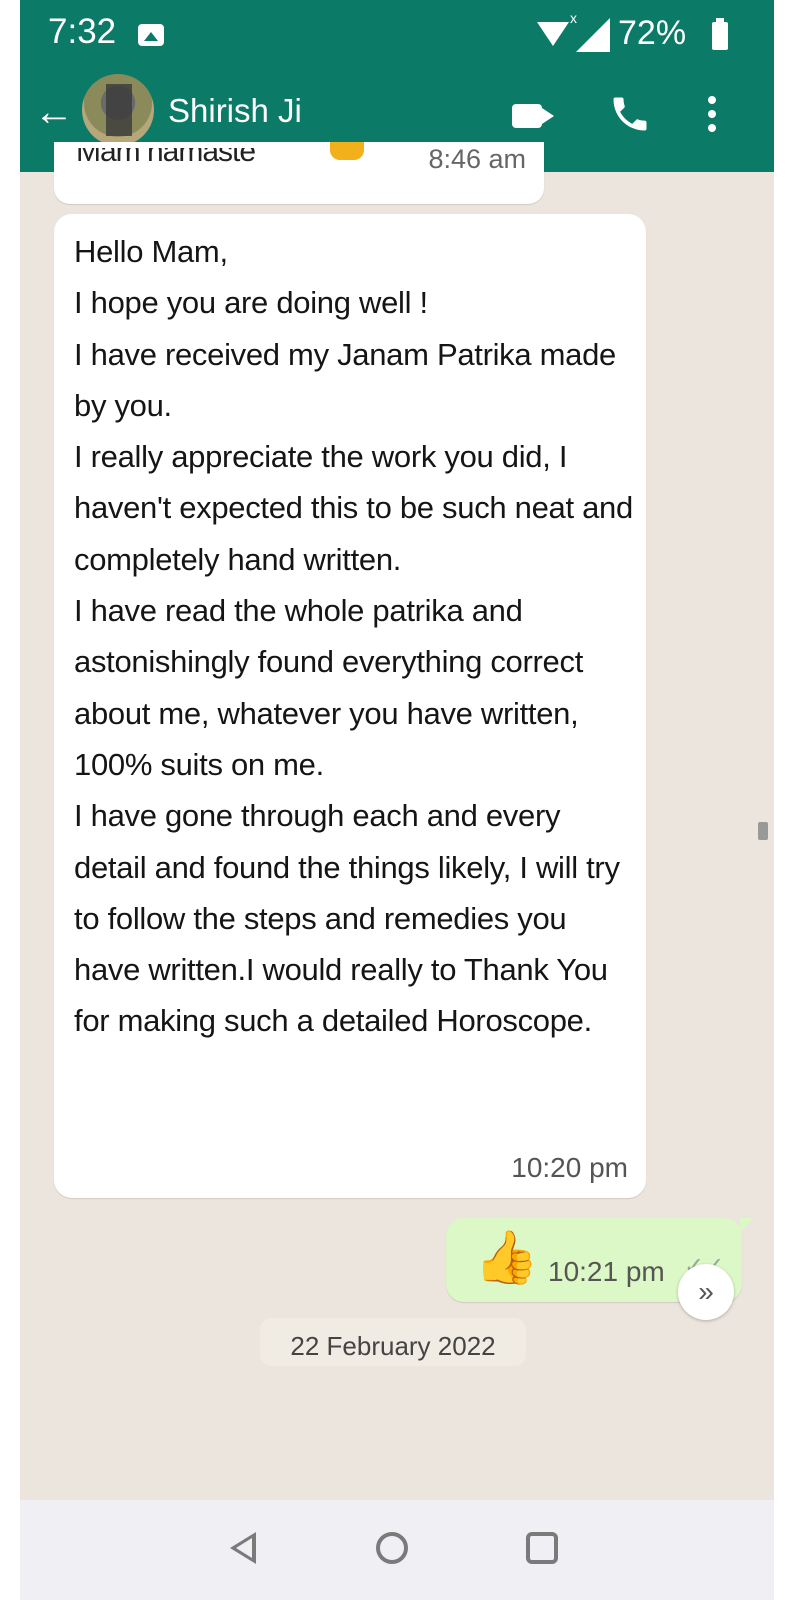 This screenshot has height=1600, width=797. I want to click on incoming-message-time: 10:20 pm, so click(569, 1167).